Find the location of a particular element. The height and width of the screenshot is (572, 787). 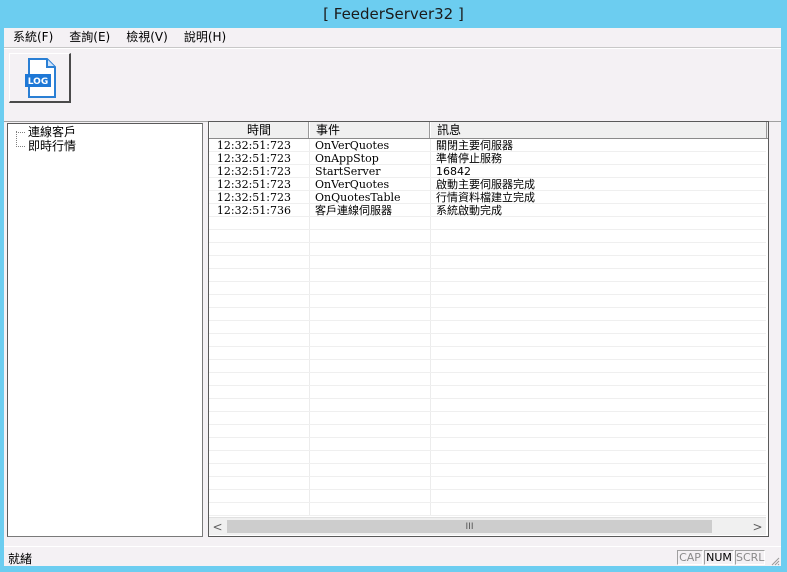

cap-indicator: CAP is located at coordinates (690, 557).